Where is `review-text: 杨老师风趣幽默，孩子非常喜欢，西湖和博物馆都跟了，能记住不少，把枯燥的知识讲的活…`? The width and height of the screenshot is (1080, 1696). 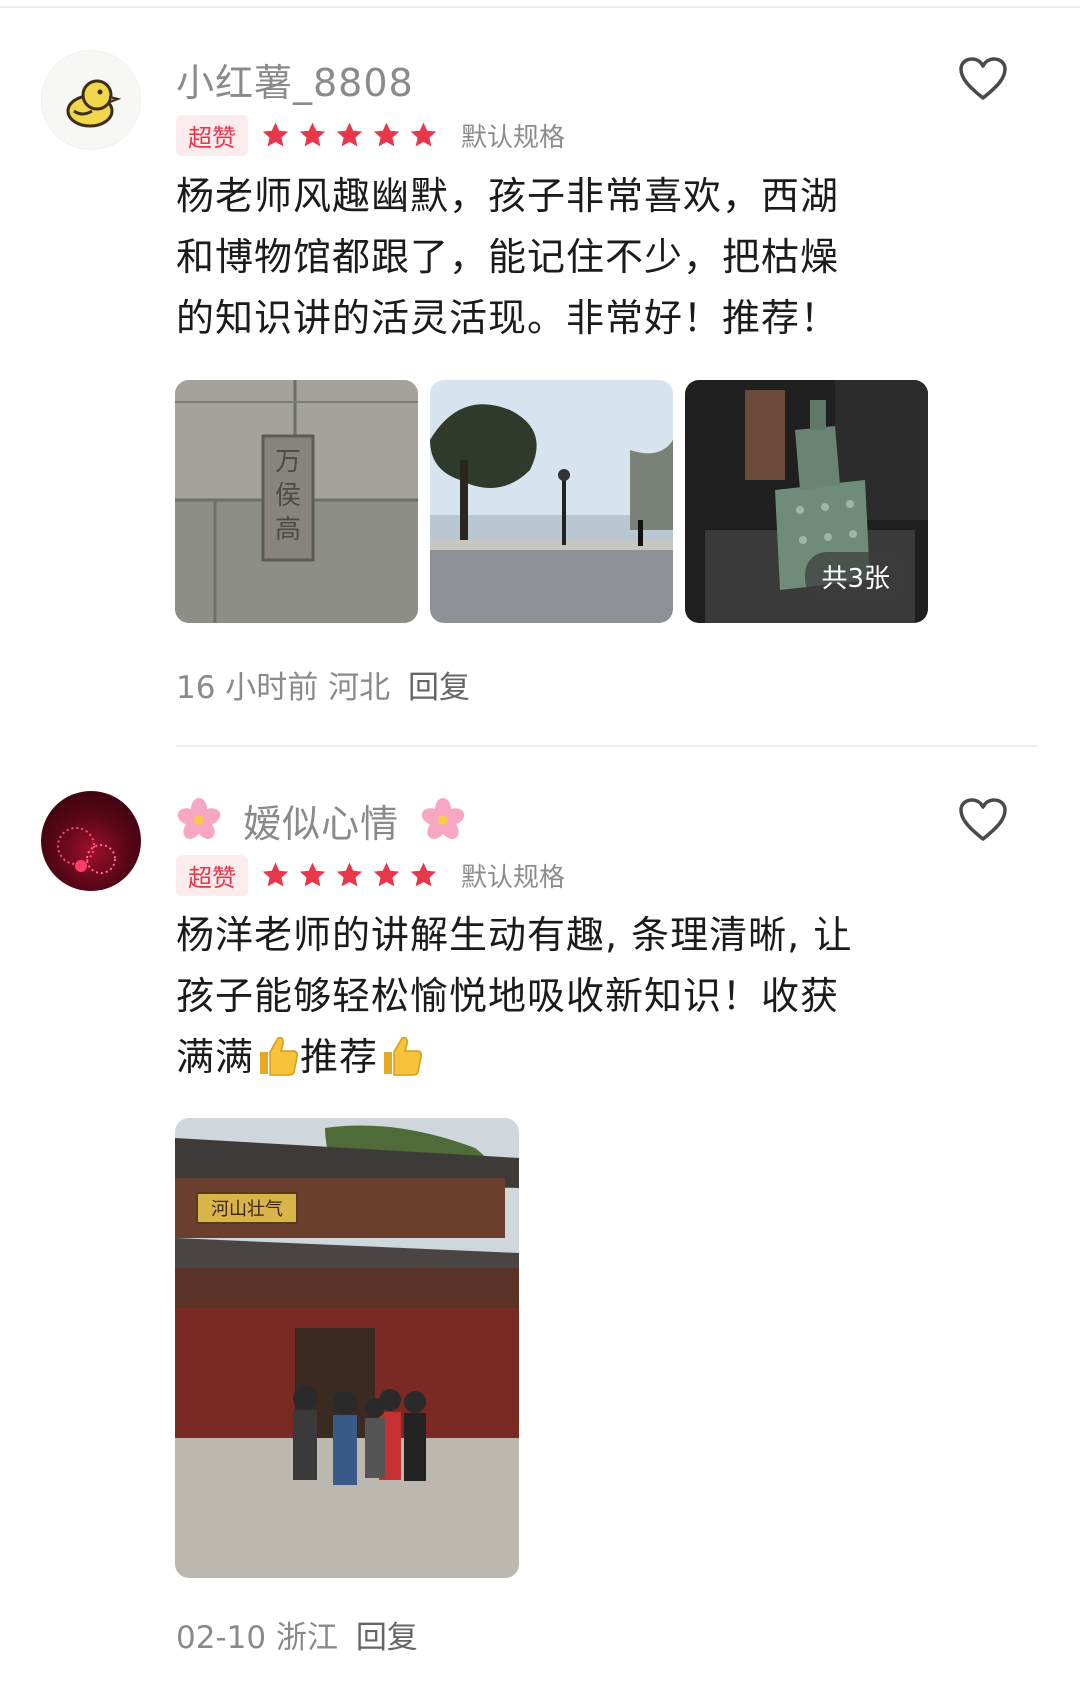
review-text: 杨老师风趣幽默，孩子非常喜欢，西湖和博物馆都跟了，能记住不少，把枯燥的知识讲的活… is located at coordinates (508, 257).